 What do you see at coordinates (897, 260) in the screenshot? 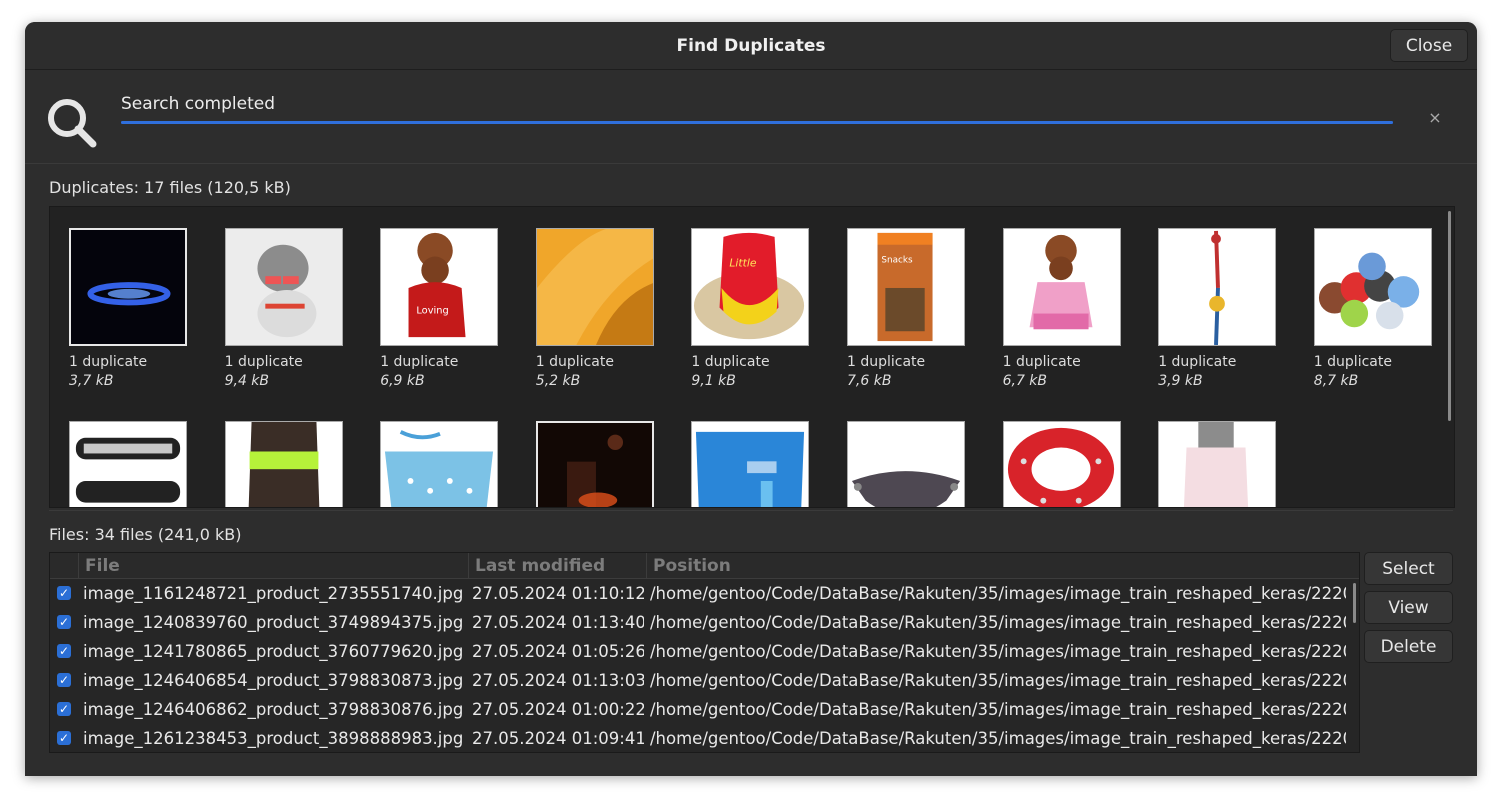
I see `svg-text: Snacks` at bounding box center [897, 260].